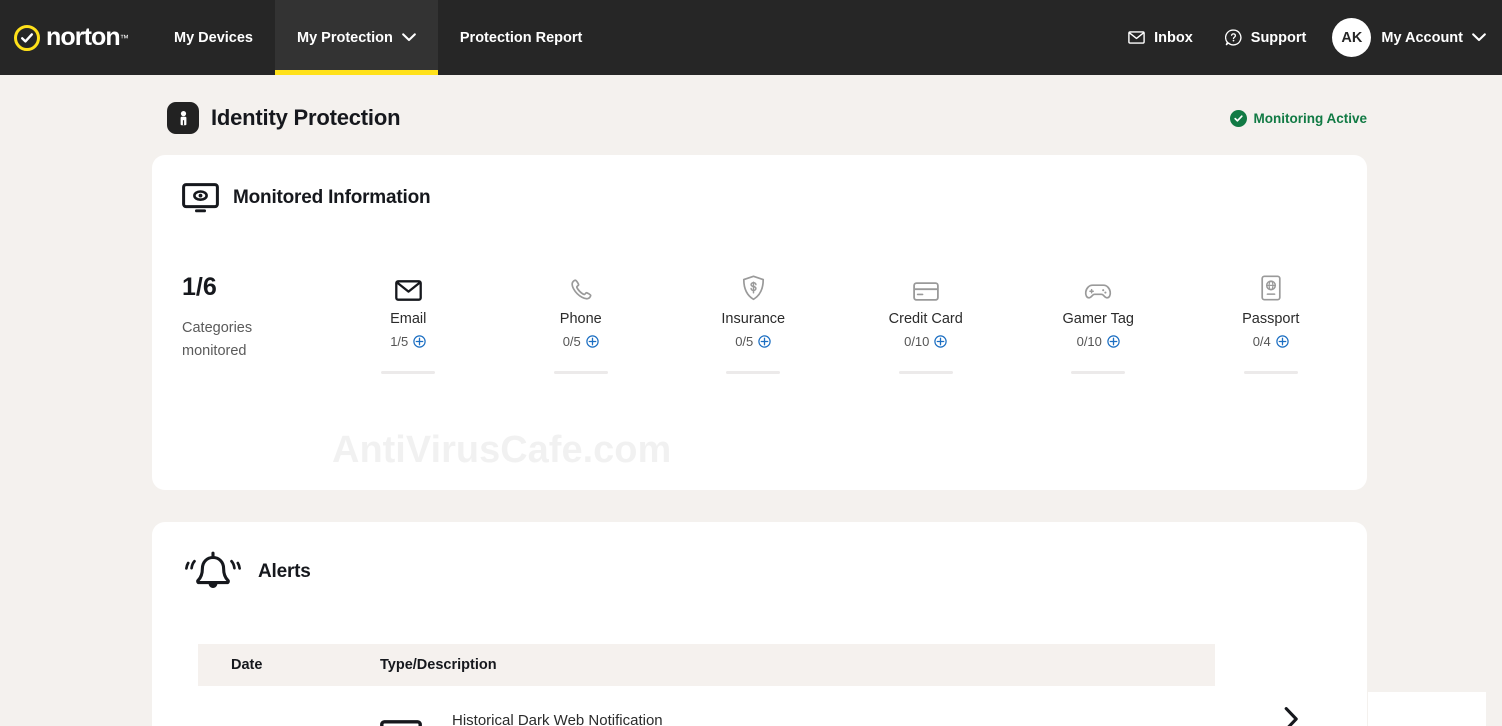 This screenshot has width=1502, height=726. I want to click on category-insurance-count: 0/5, so click(744, 341).